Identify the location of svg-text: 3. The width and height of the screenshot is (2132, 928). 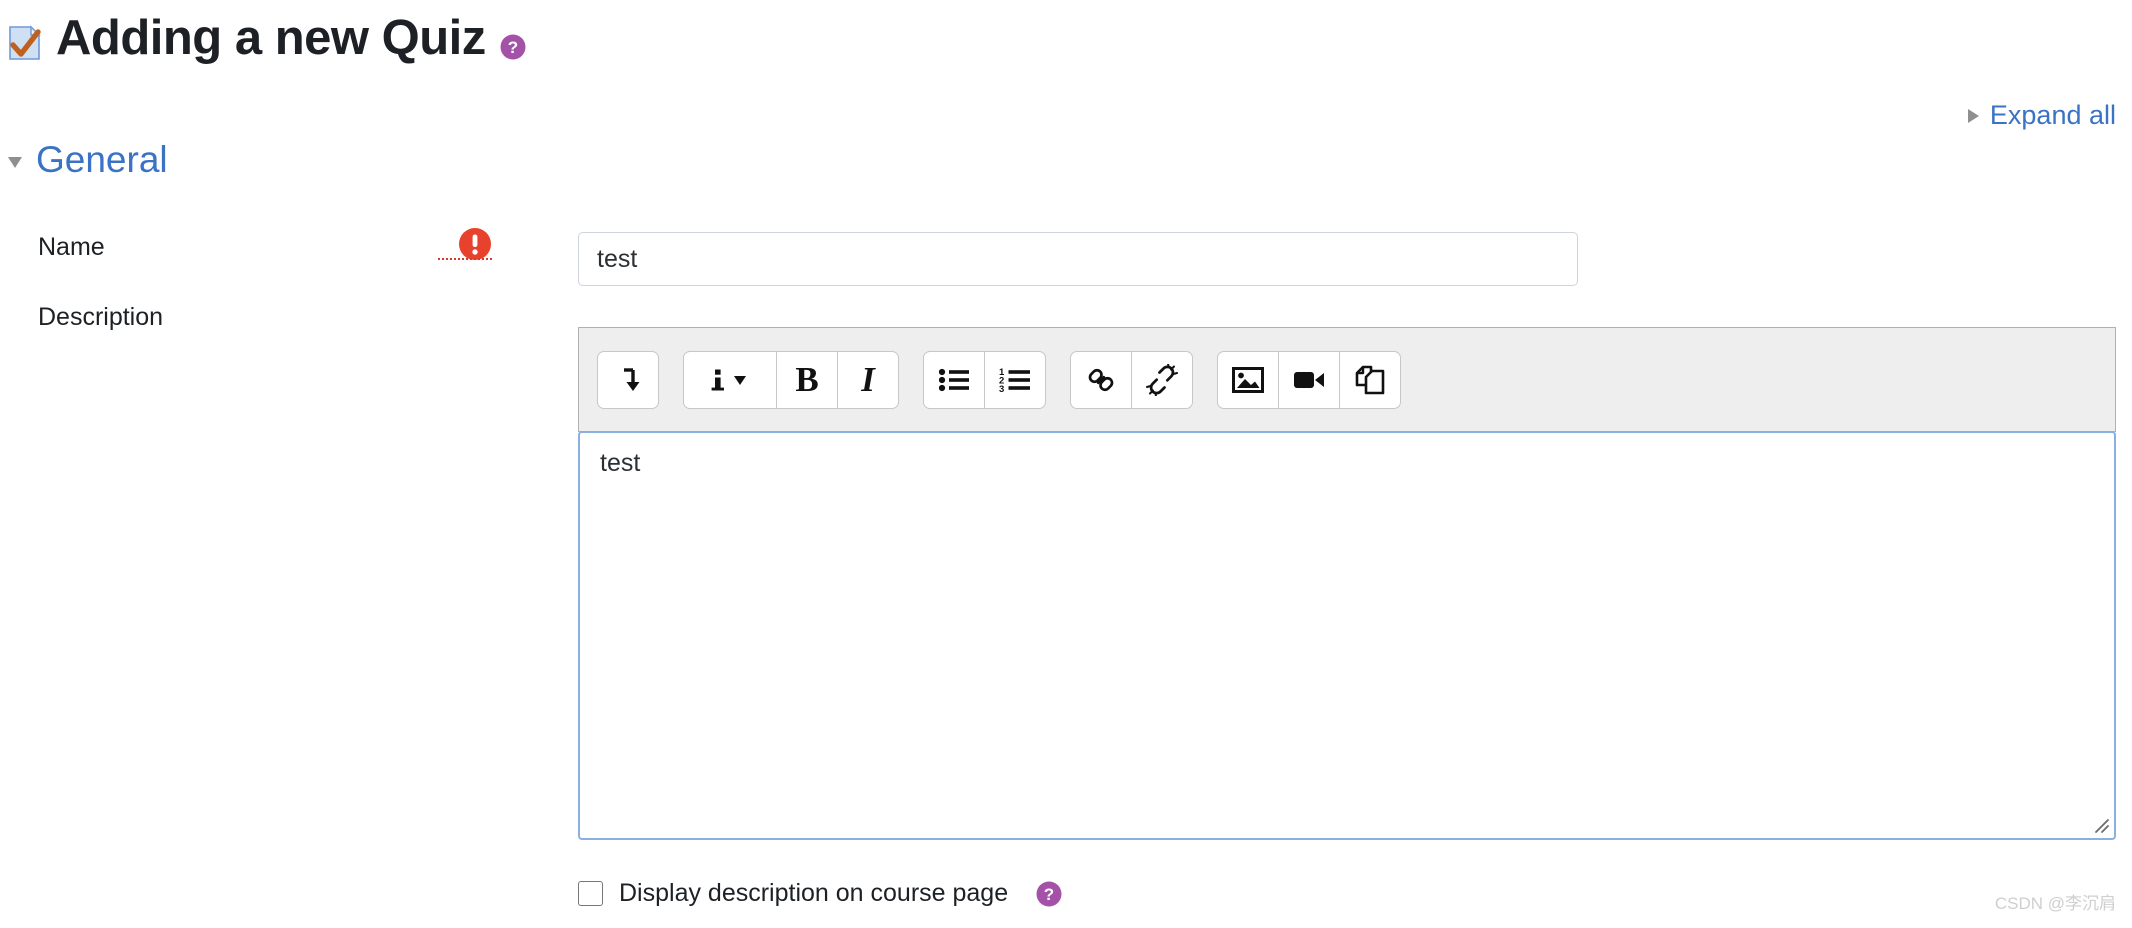
(1001, 388).